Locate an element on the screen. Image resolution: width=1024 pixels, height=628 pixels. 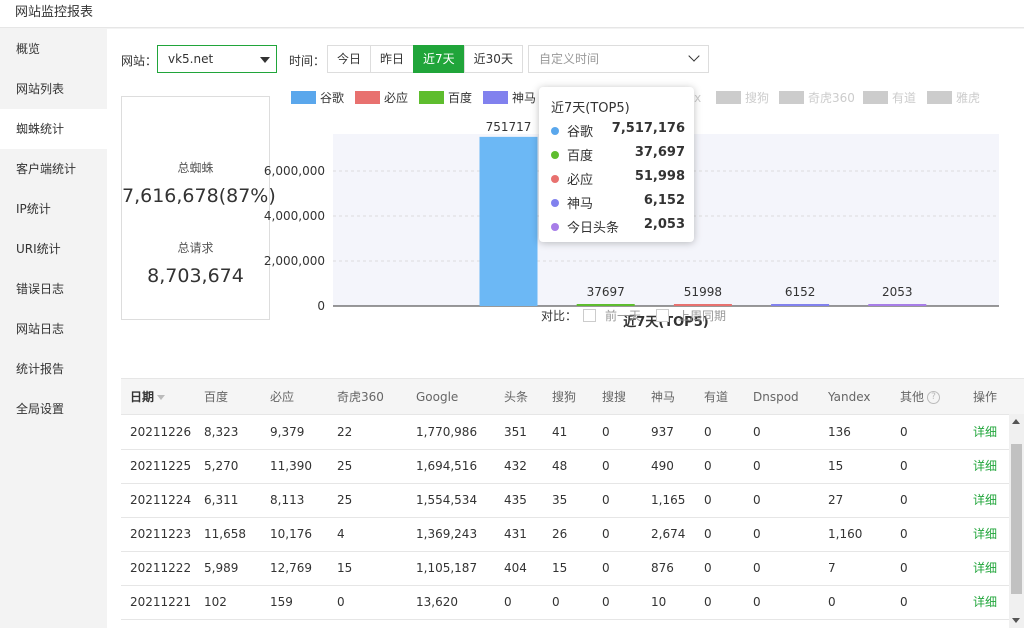
compare-checkbox-prev-day is located at coordinates (589, 315).